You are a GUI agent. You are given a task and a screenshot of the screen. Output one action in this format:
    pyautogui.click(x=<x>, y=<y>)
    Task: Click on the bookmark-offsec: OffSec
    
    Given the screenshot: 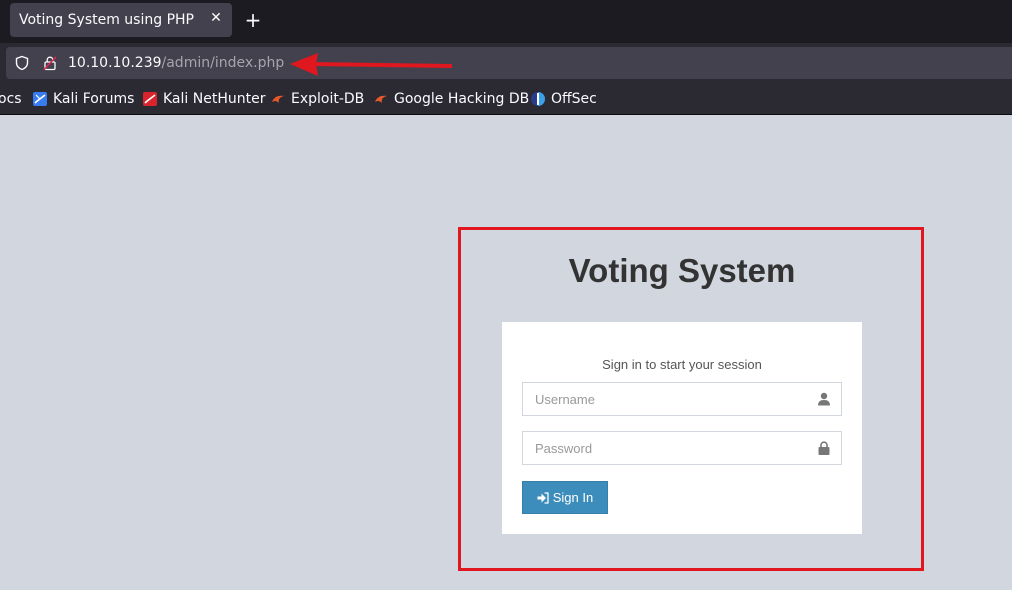 What is the action you would take?
    pyautogui.click(x=563, y=99)
    